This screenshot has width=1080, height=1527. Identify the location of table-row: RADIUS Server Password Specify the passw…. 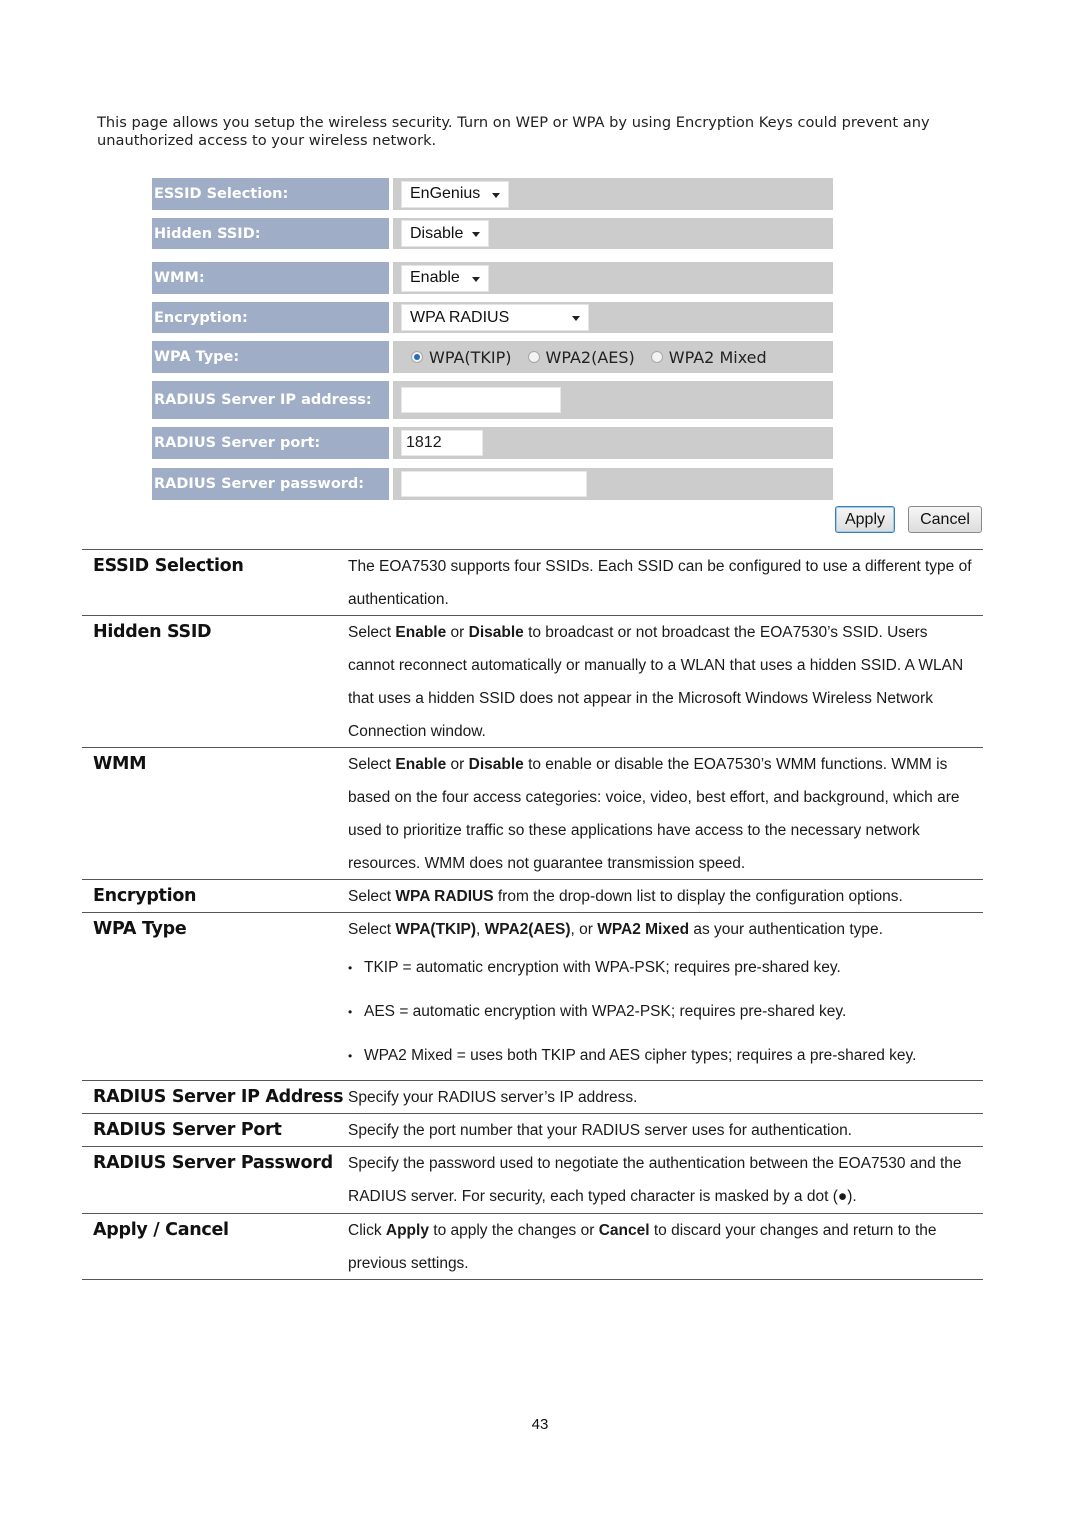
(532, 1179).